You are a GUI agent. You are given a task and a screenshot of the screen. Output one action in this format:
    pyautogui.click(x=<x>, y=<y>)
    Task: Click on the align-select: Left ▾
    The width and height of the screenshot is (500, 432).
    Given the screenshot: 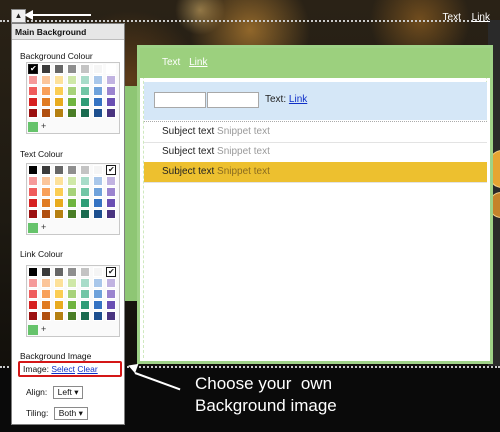 What is the action you would take?
    pyautogui.click(x=68, y=392)
    